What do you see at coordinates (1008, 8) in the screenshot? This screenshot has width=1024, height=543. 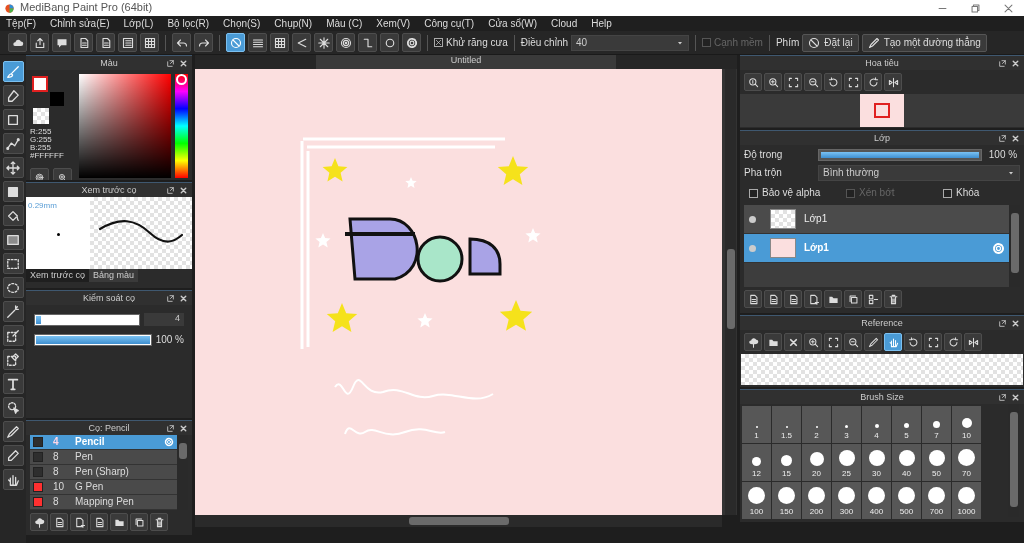 I see `close-button` at bounding box center [1008, 8].